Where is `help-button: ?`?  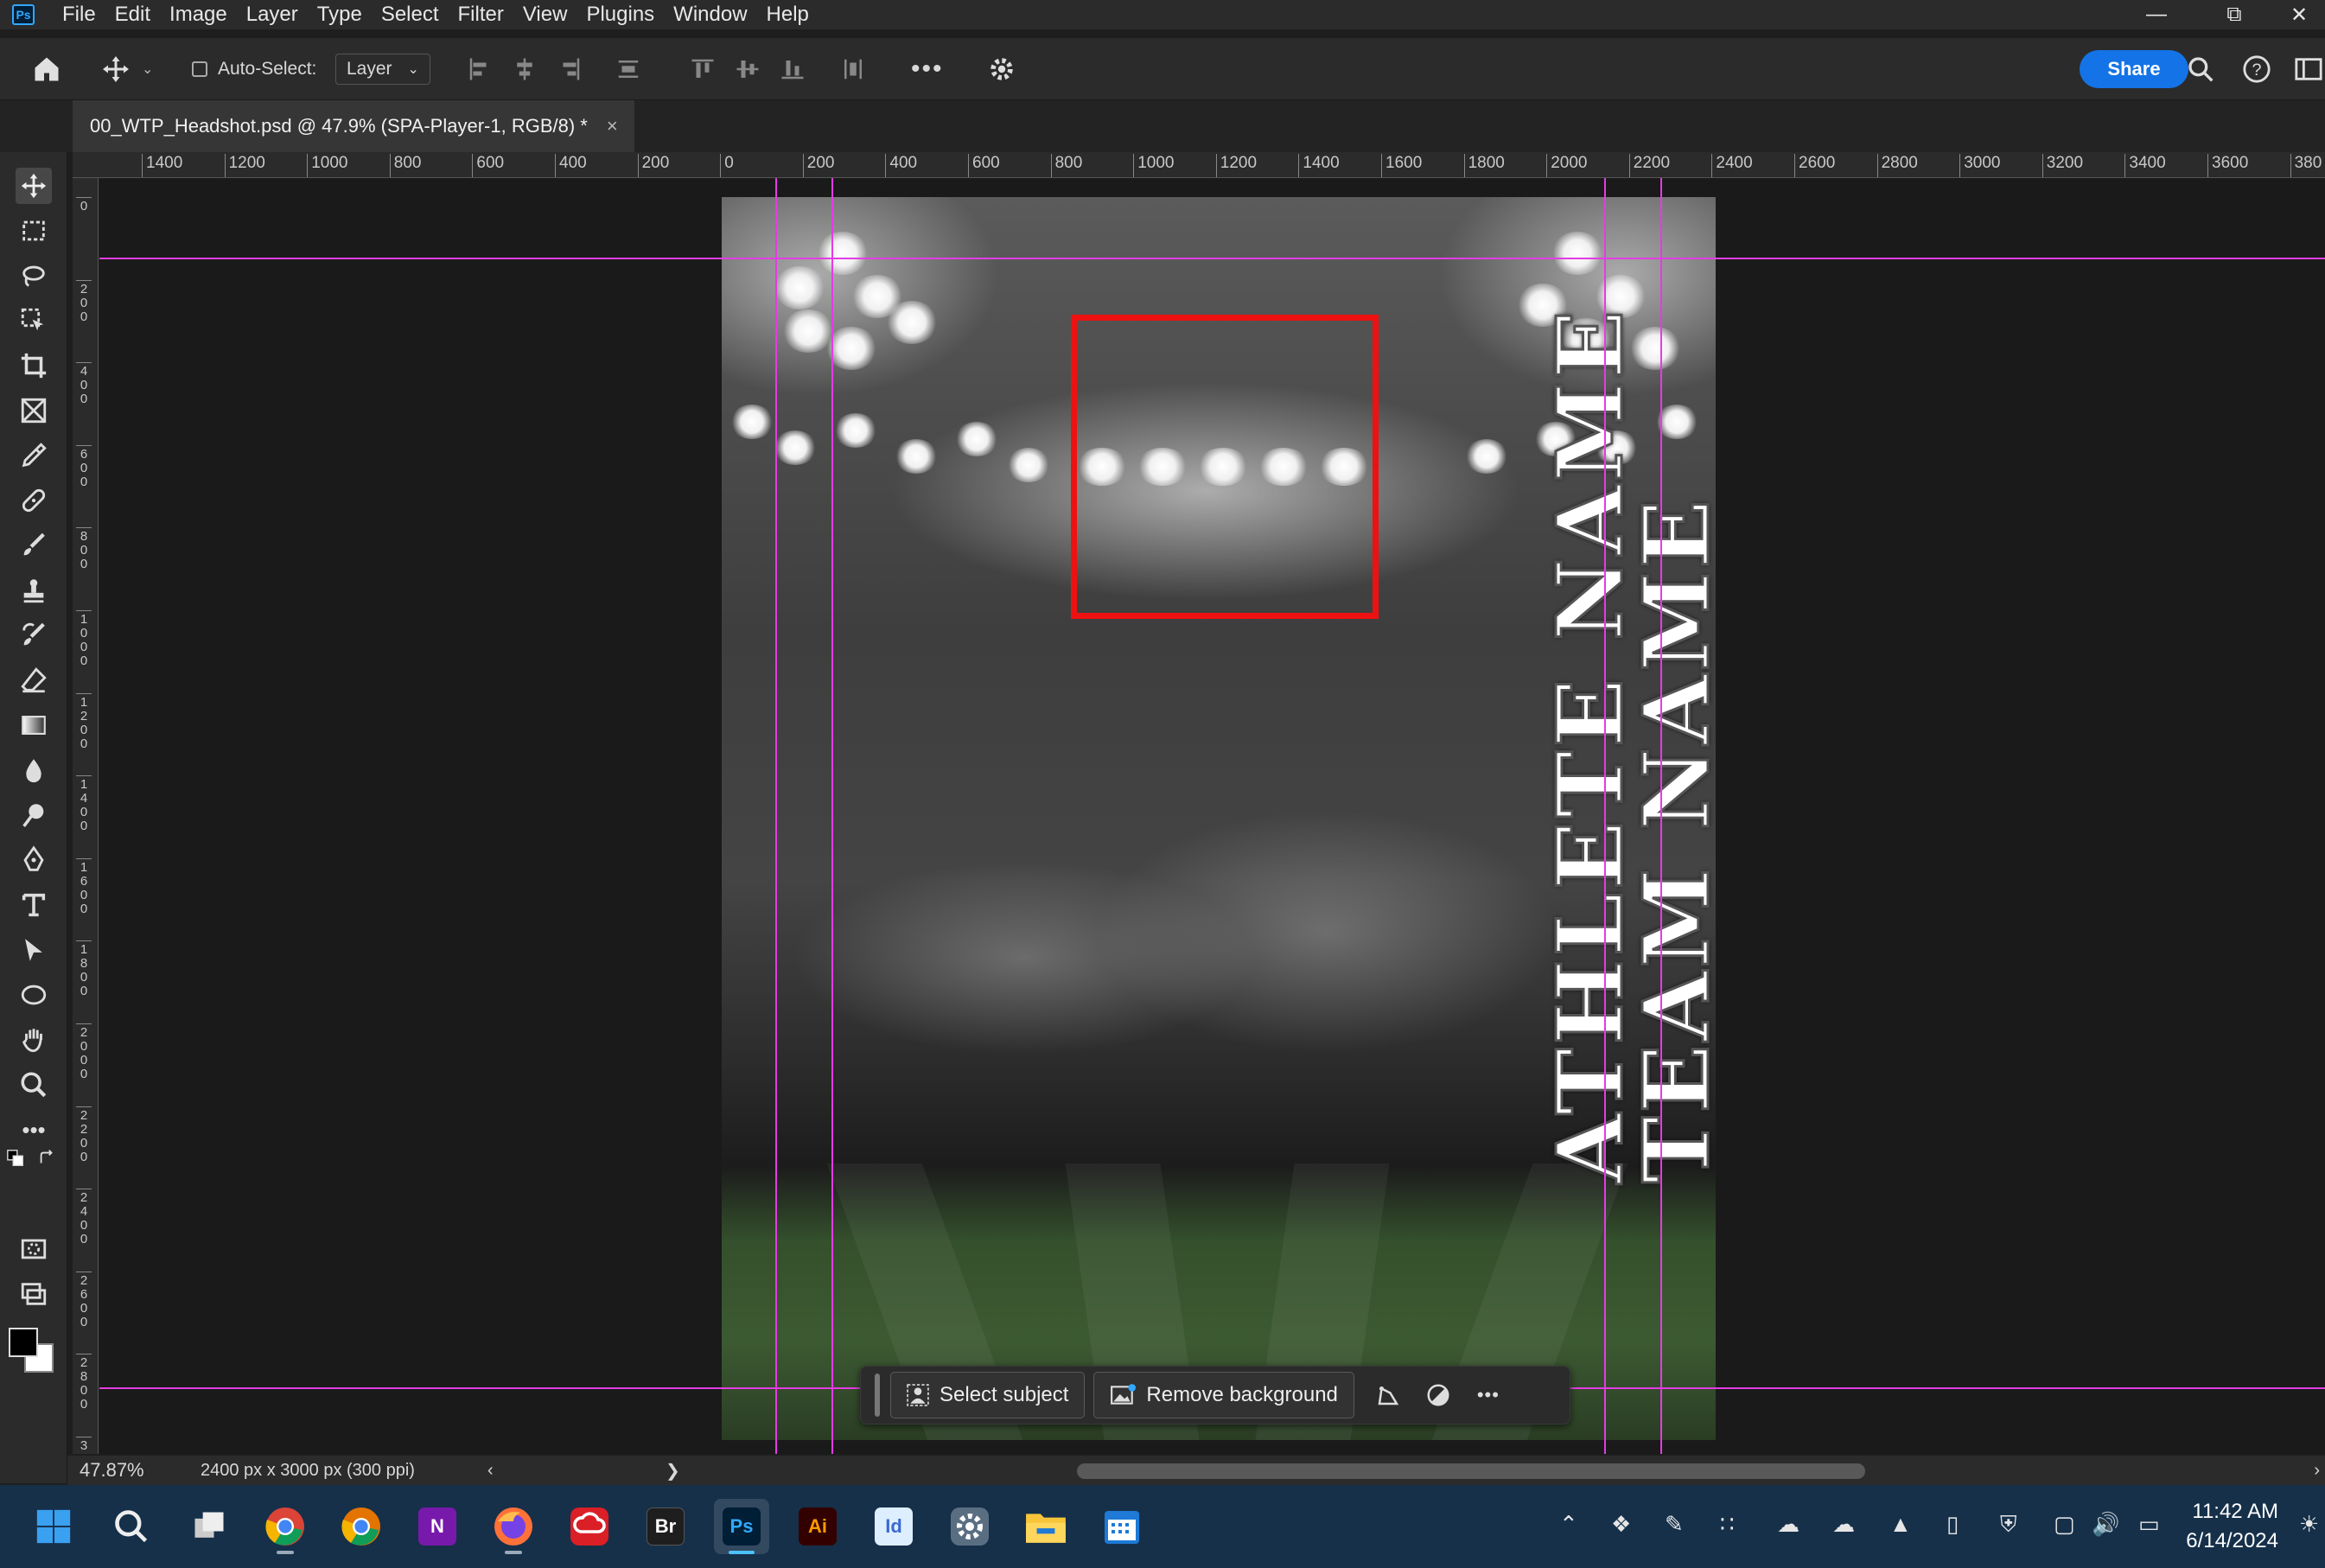 help-button: ? is located at coordinates (2256, 69).